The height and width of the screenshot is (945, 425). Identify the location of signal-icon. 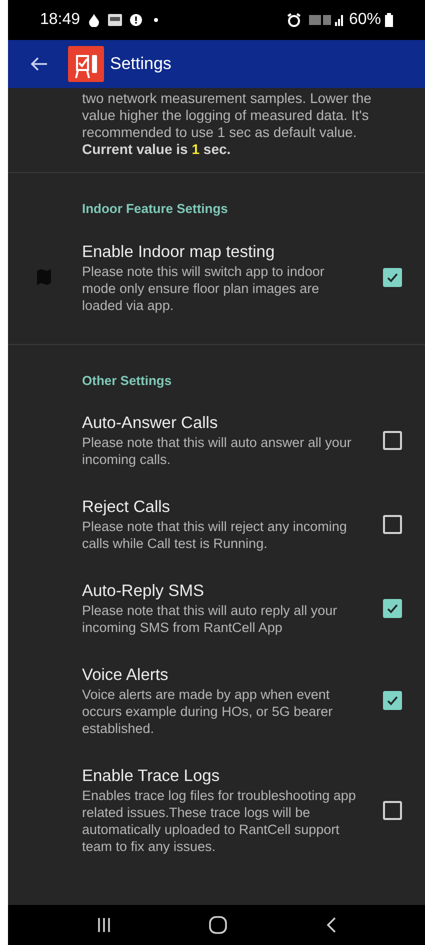
(326, 20).